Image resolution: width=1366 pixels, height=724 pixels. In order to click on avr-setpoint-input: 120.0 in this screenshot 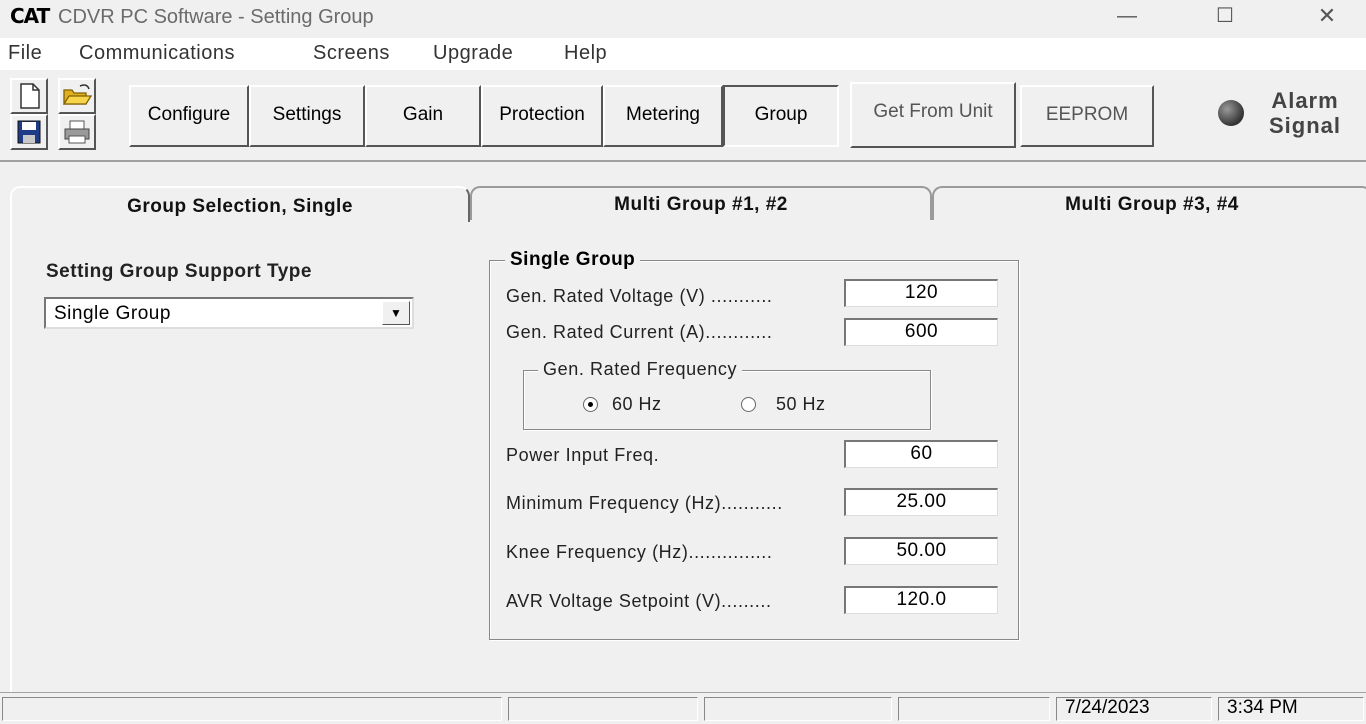, I will do `click(921, 600)`.